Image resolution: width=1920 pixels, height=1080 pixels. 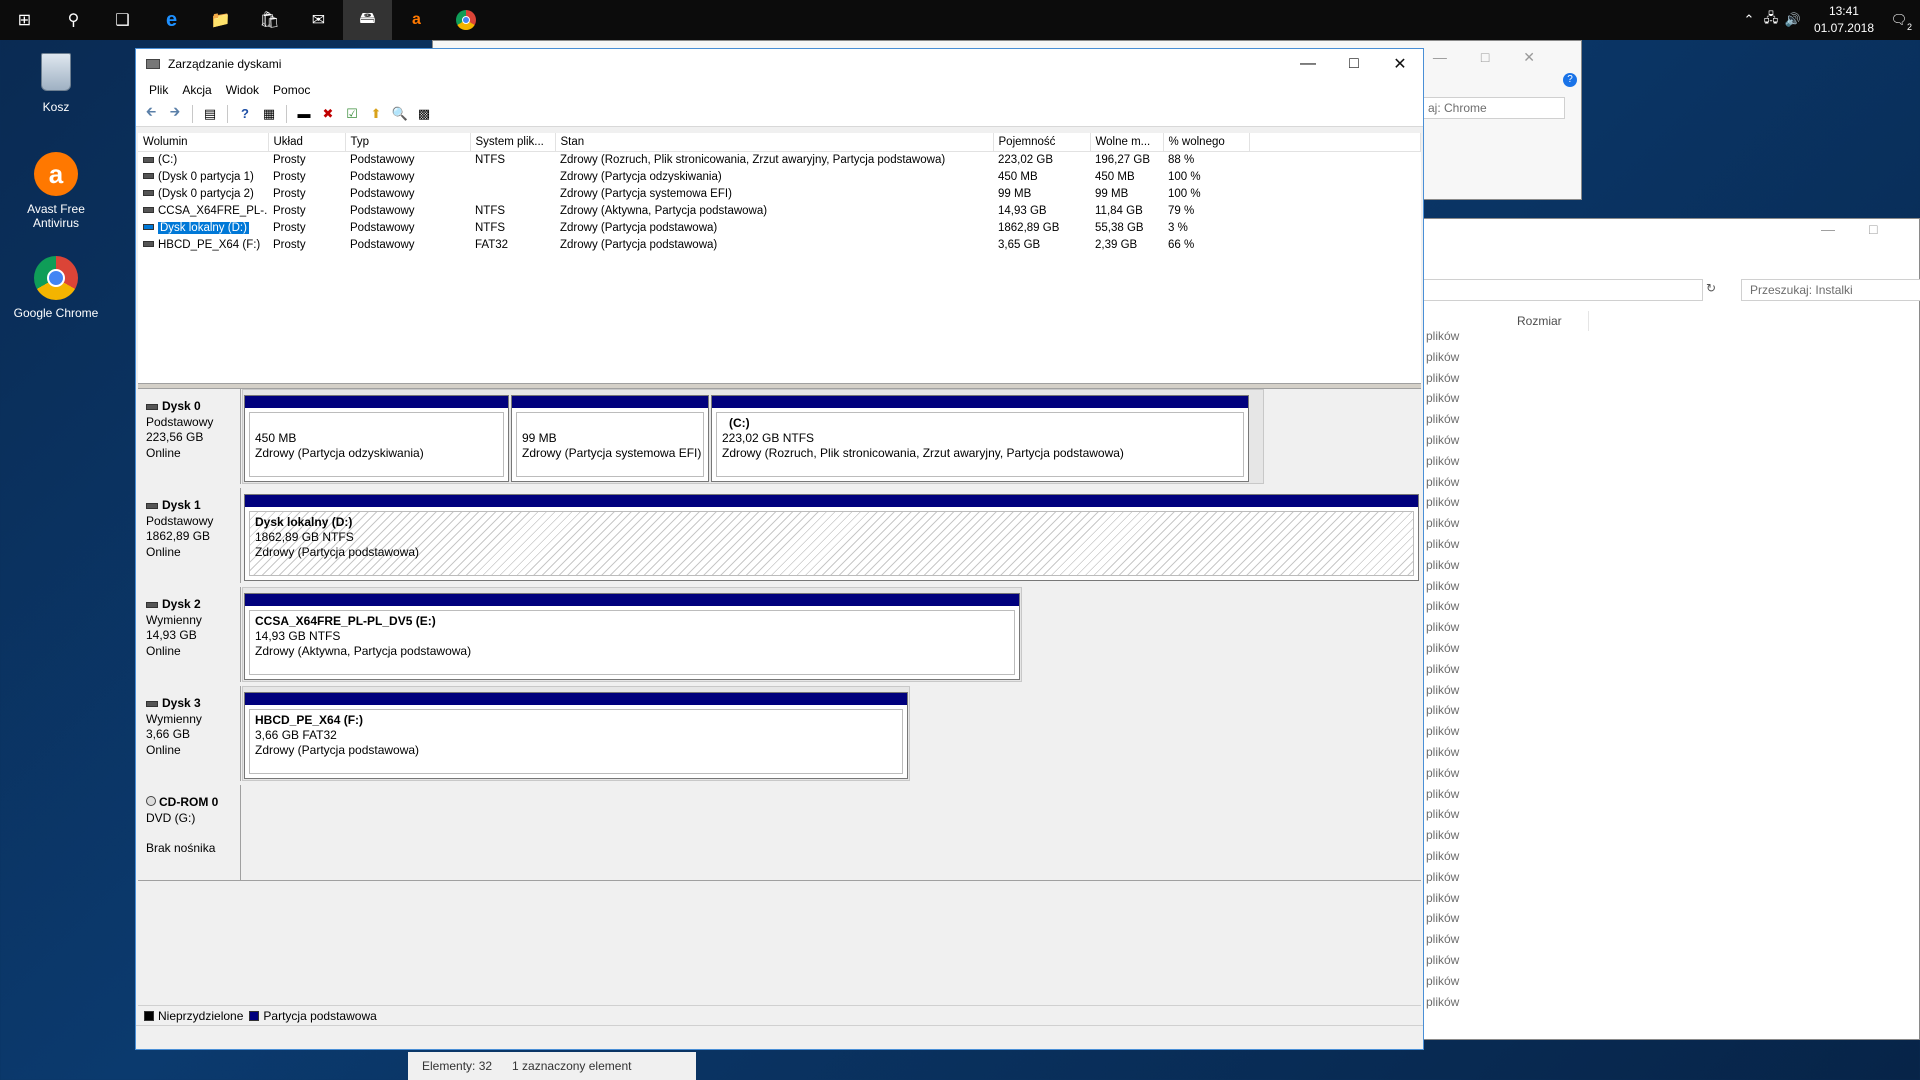 What do you see at coordinates (1830, 290) in the screenshot?
I see `bg-search-installs: Przeszukaj: Instalki` at bounding box center [1830, 290].